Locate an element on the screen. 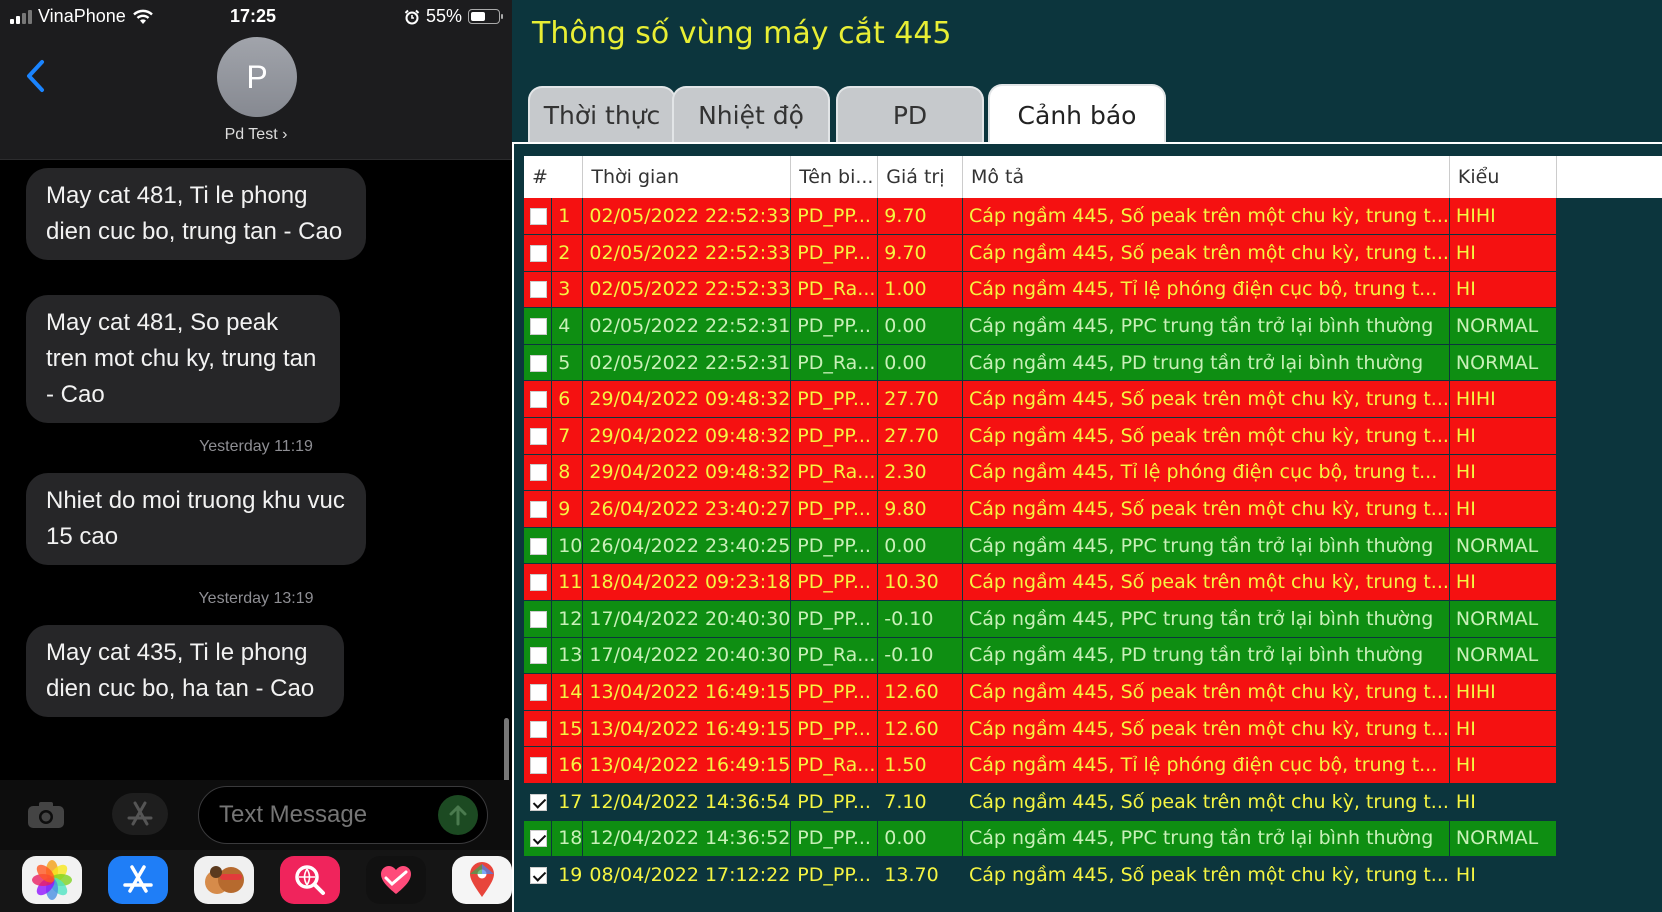  search-images-app-icon is located at coordinates (310, 880).